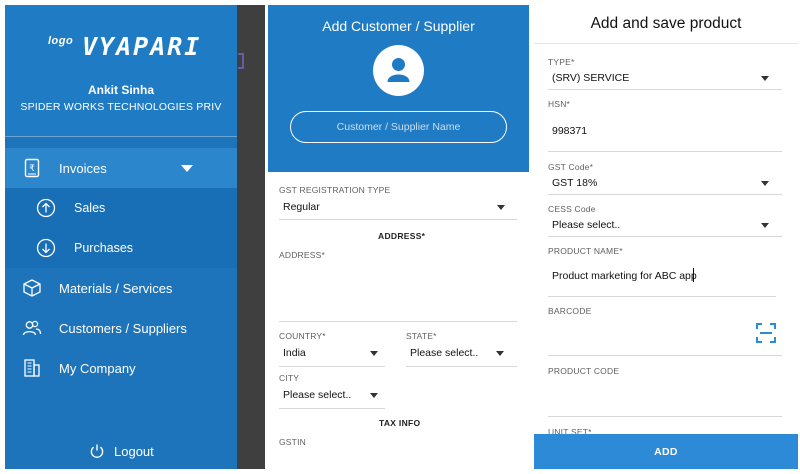 This screenshot has height=474, width=800. I want to click on page-title: Add and save product, so click(666, 23).